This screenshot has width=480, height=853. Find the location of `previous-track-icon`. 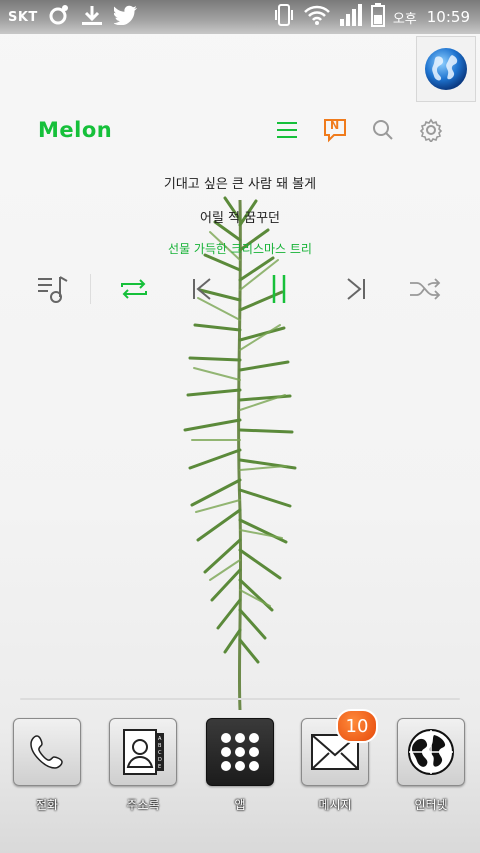

previous-track-icon is located at coordinates (202, 289).